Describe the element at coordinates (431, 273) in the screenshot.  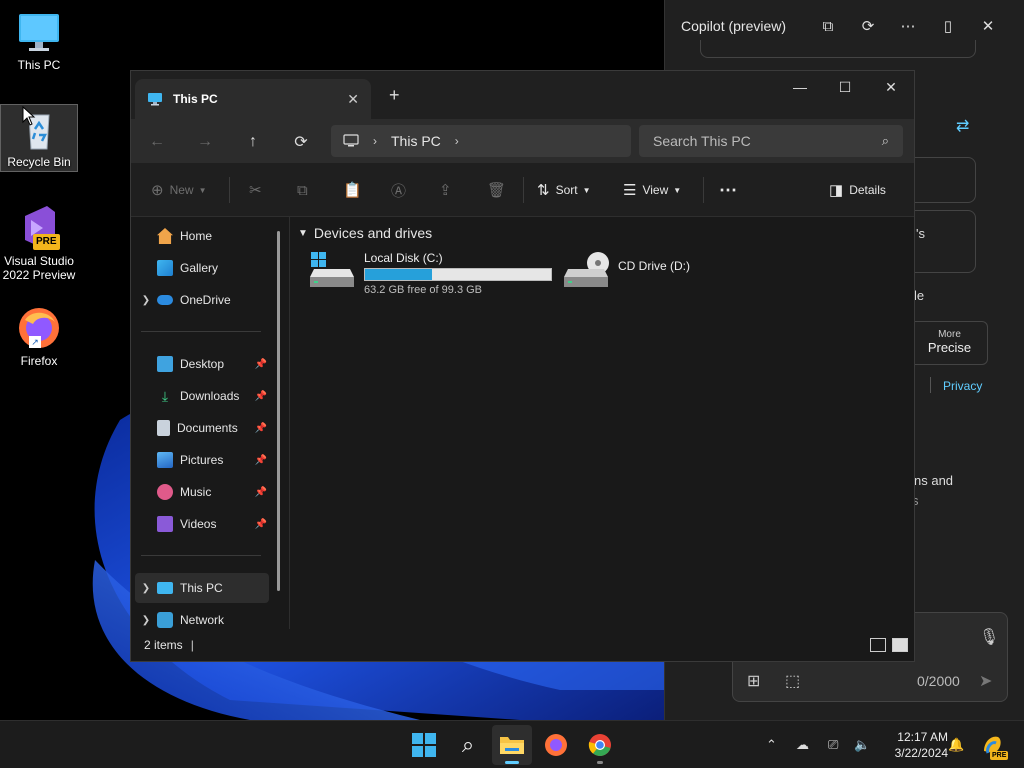
I see `drive-local-disk-c: Local Disk (C:) 63.2 GB free of 99.3 GB` at that location.